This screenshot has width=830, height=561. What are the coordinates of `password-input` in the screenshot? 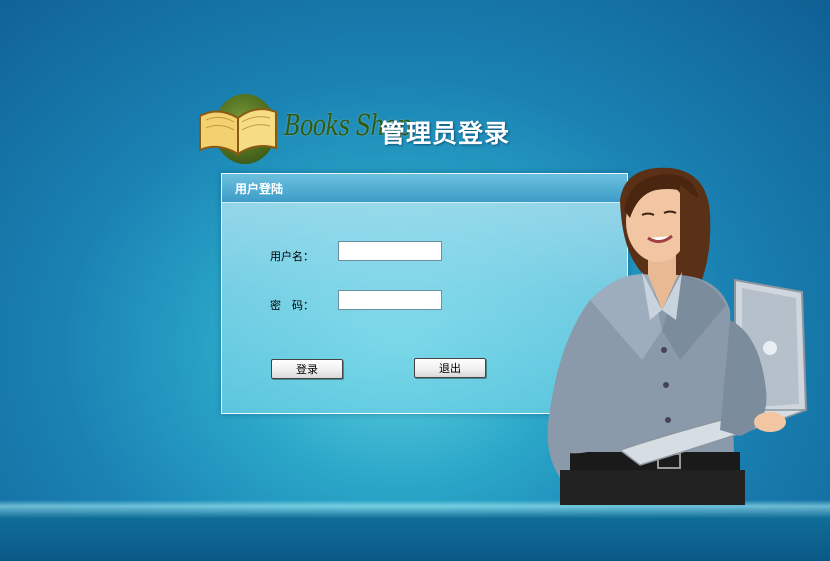 It's located at (390, 300).